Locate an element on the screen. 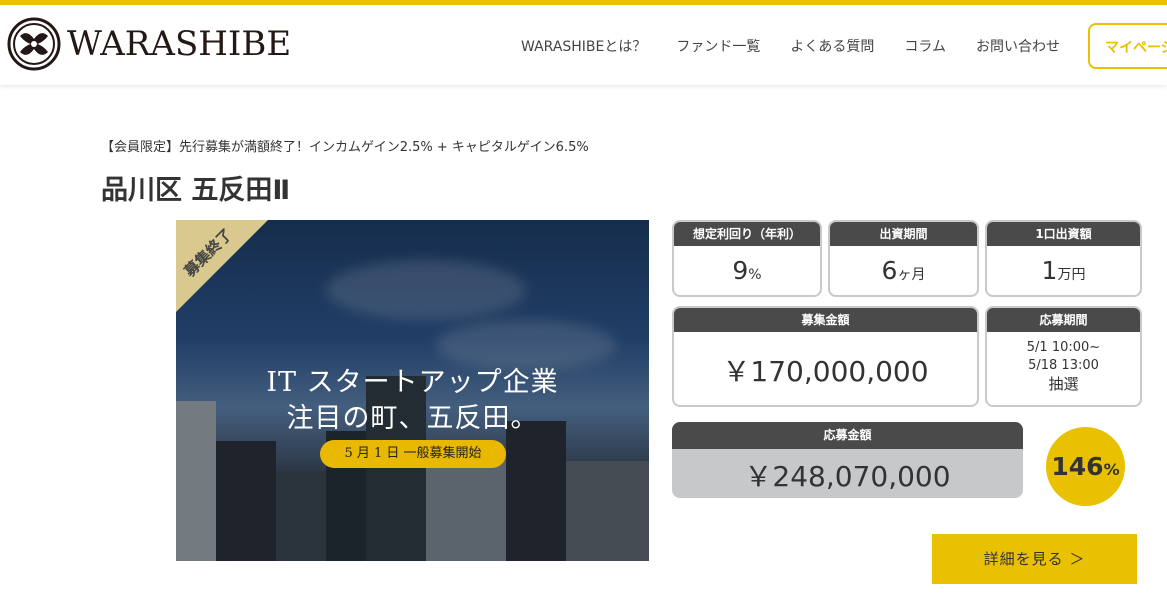 The image size is (1167, 612). period-unit: ヶ月 is located at coordinates (911, 275).